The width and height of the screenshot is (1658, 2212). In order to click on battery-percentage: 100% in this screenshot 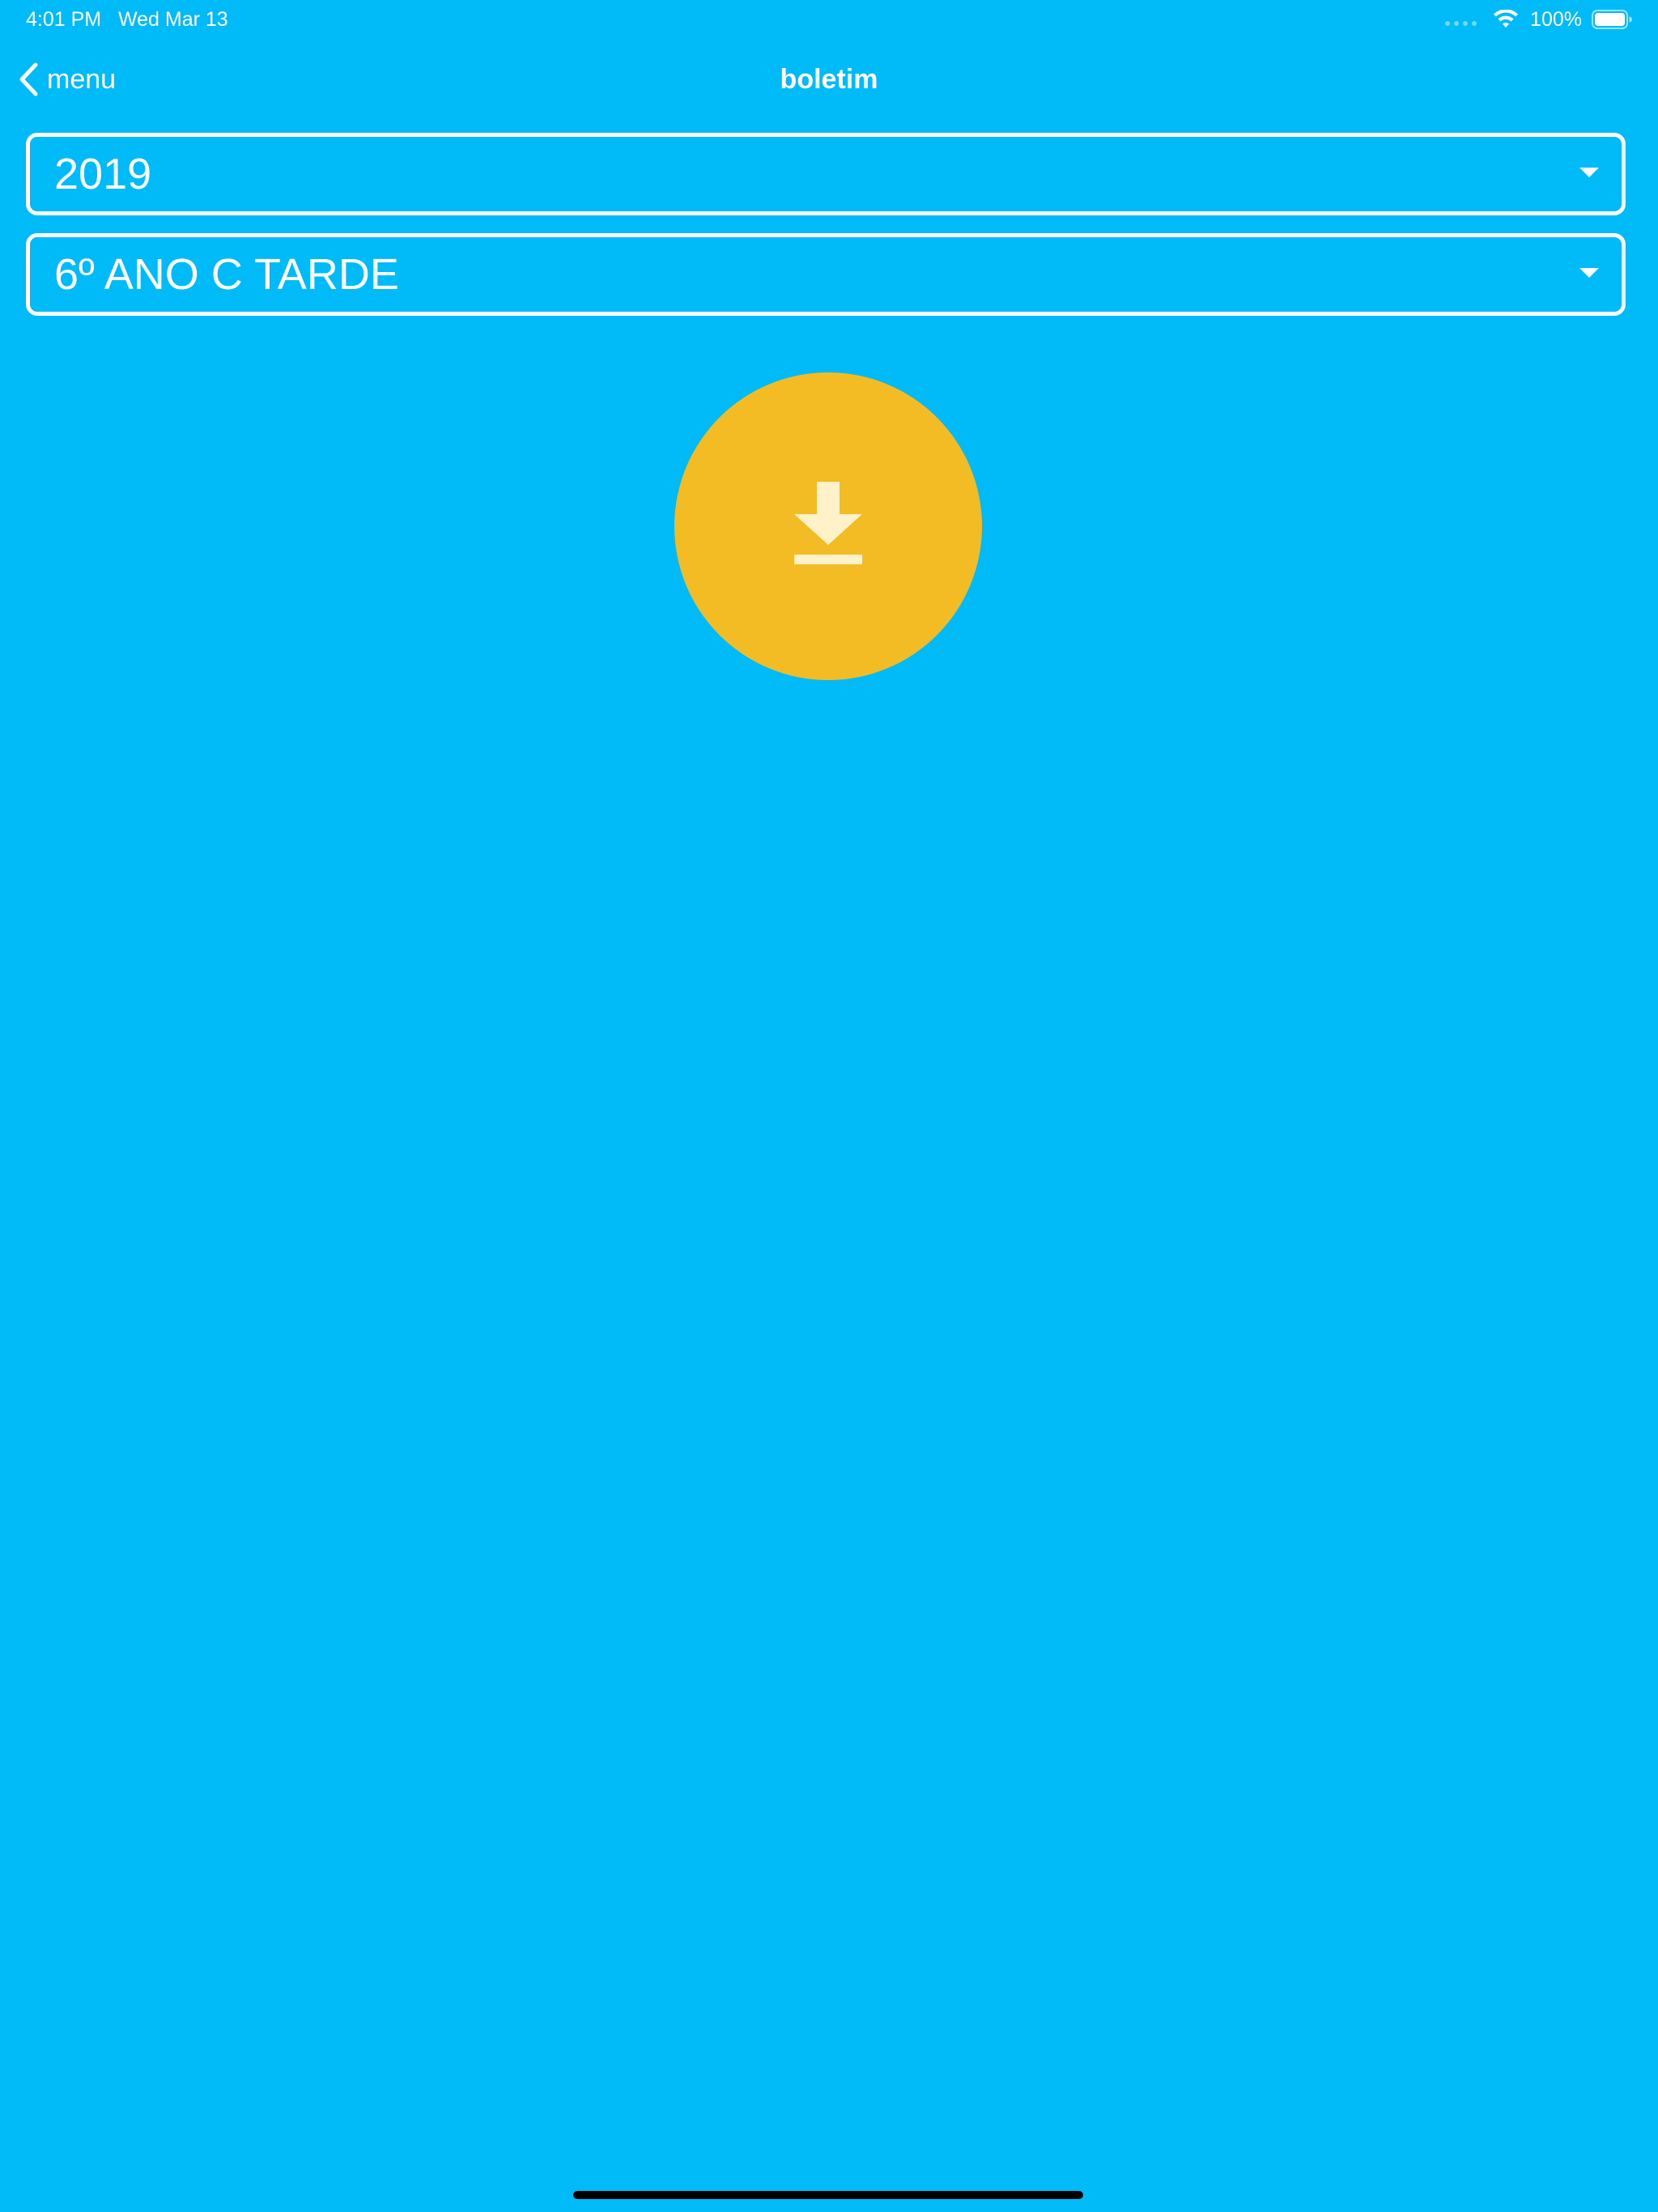, I will do `click(1556, 19)`.